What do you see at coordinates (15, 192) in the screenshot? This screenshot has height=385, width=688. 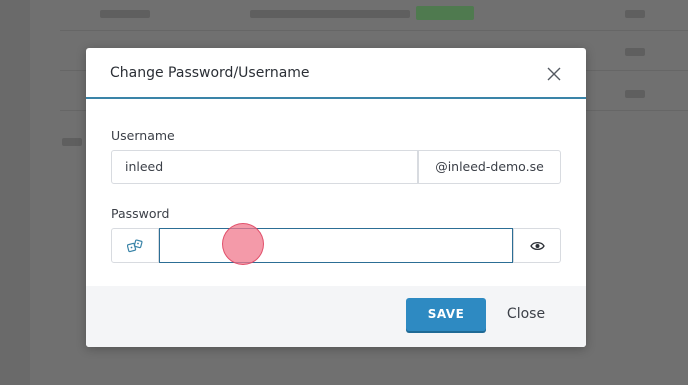 I see `background-sidebar` at bounding box center [15, 192].